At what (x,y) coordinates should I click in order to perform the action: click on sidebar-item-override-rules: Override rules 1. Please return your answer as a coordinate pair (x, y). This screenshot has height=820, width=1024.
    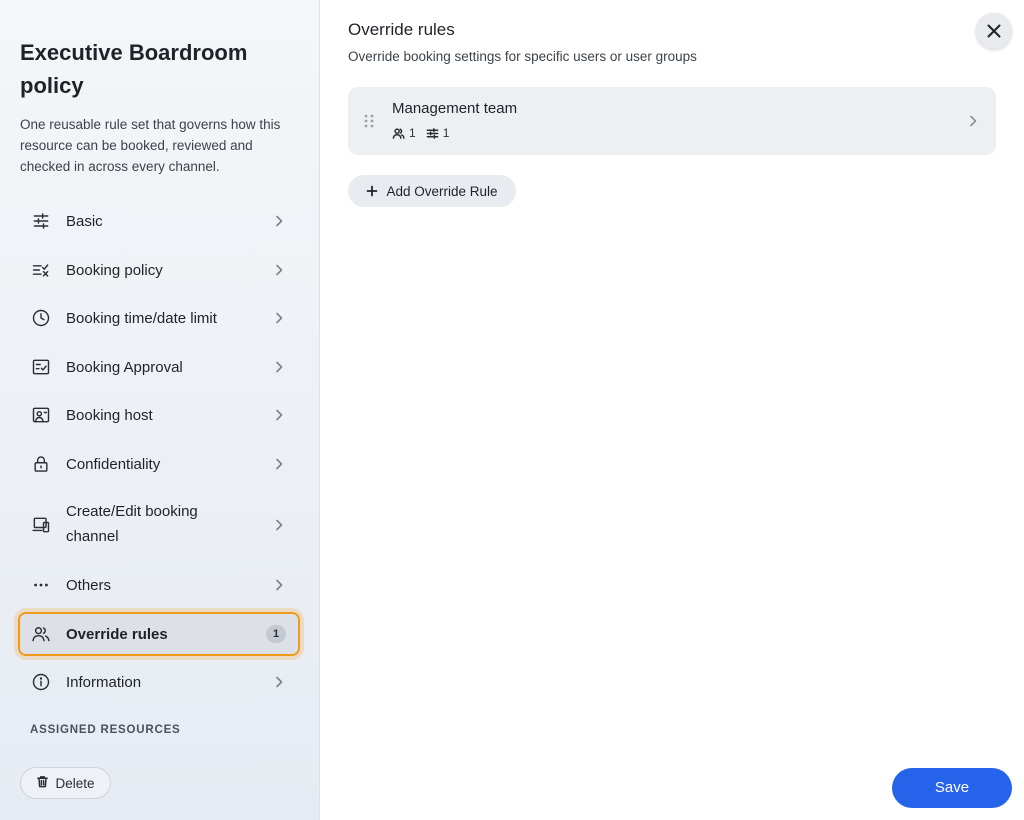
    Looking at the image, I should click on (159, 634).